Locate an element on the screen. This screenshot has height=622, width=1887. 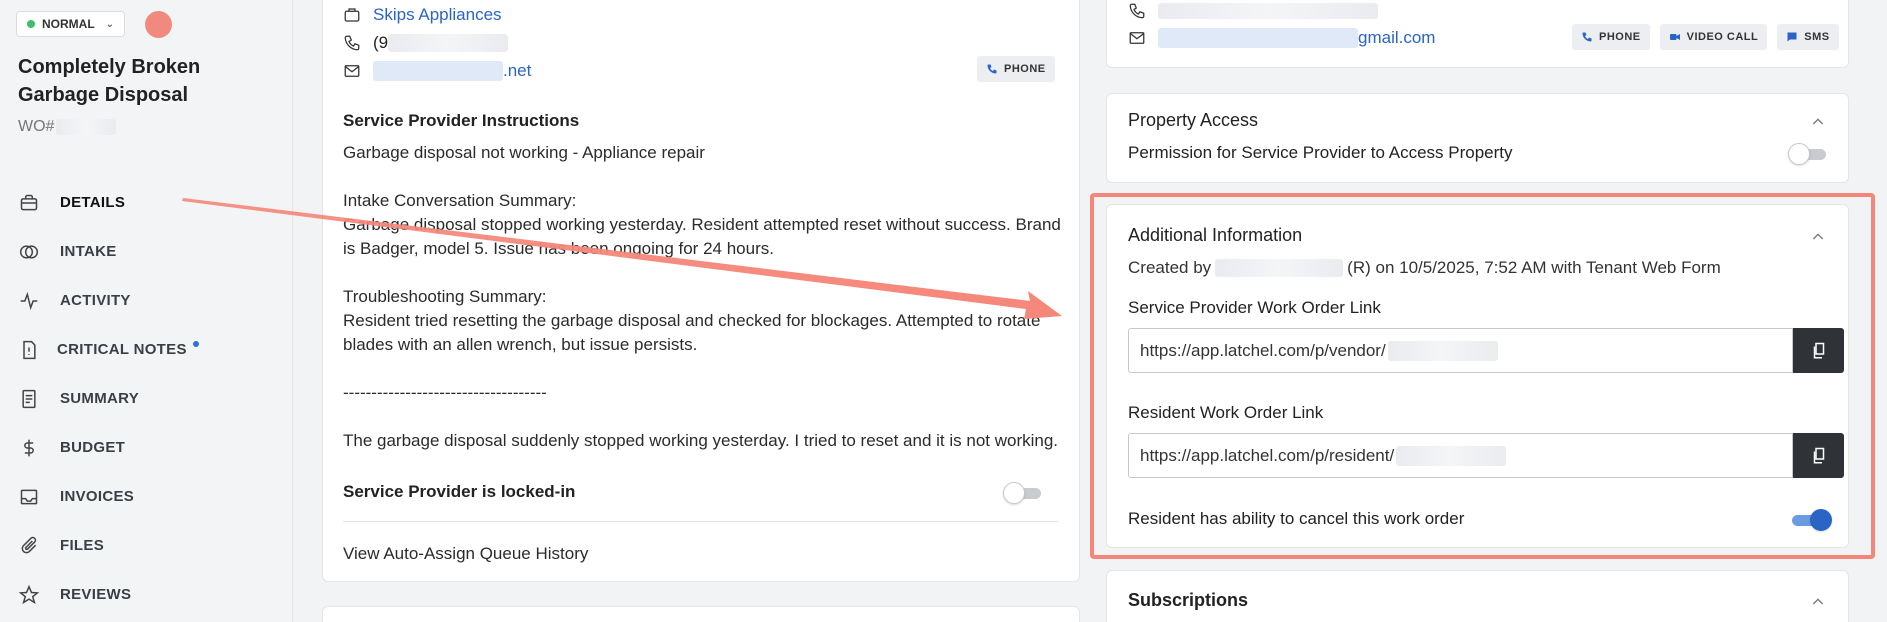
sidebar-item-summary: SUMMARY is located at coordinates (146, 398).